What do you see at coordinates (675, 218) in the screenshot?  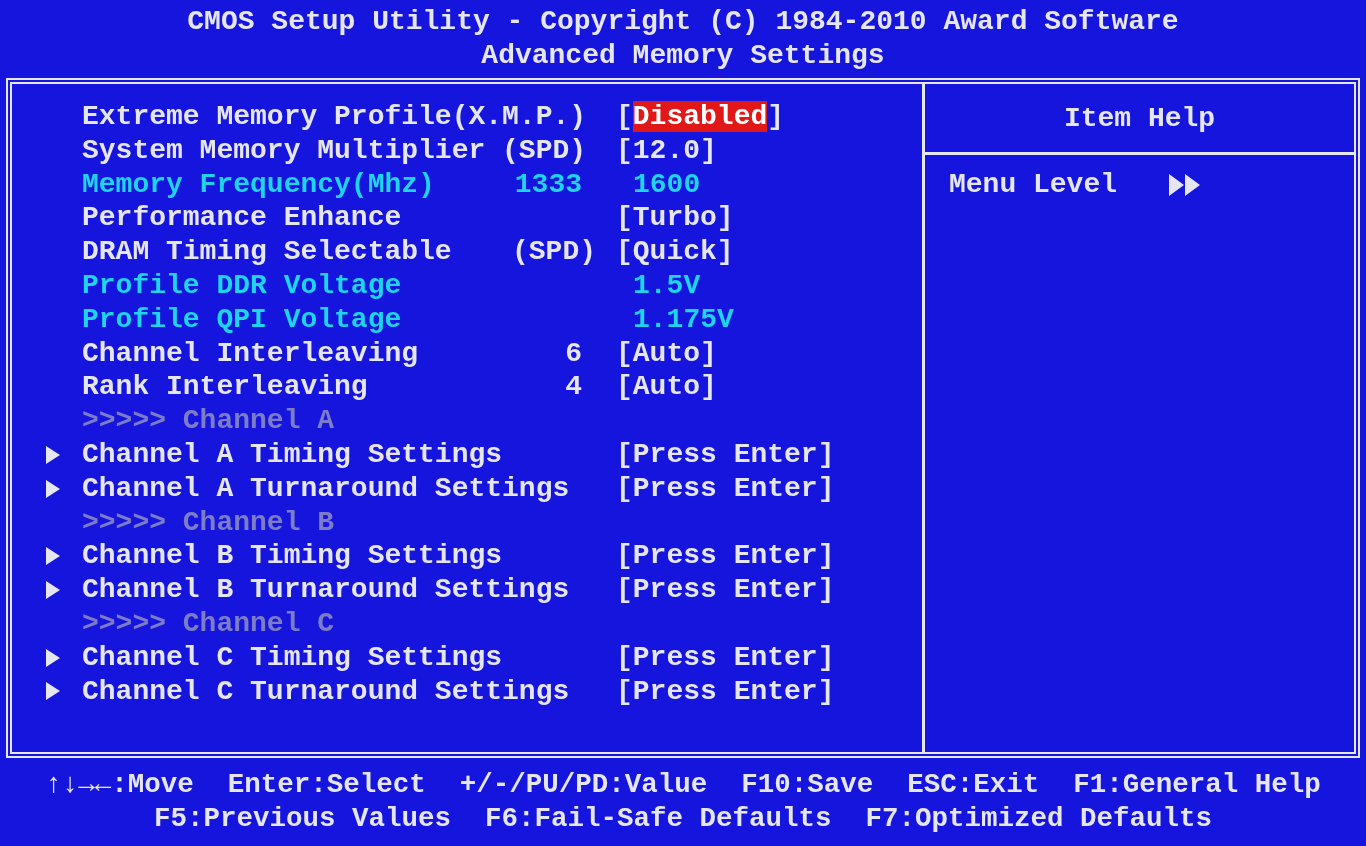 I see `setting-value: [Turbo]` at bounding box center [675, 218].